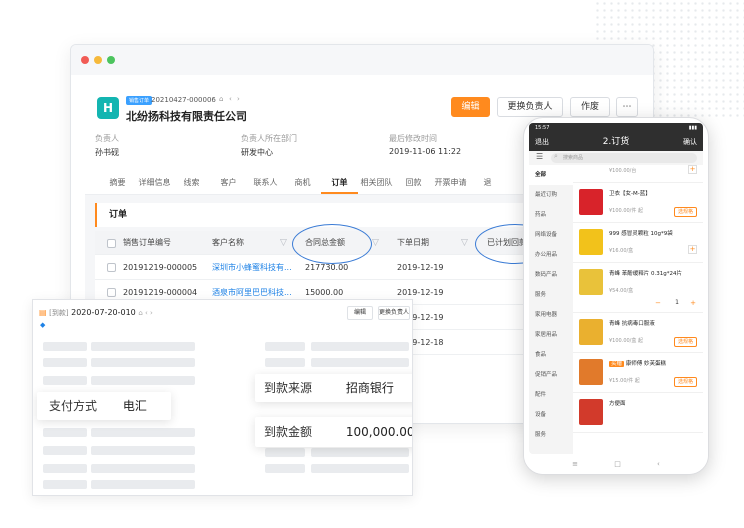 The width and height of the screenshot is (744, 528). I want to click on medicine-box-image, so click(591, 242).